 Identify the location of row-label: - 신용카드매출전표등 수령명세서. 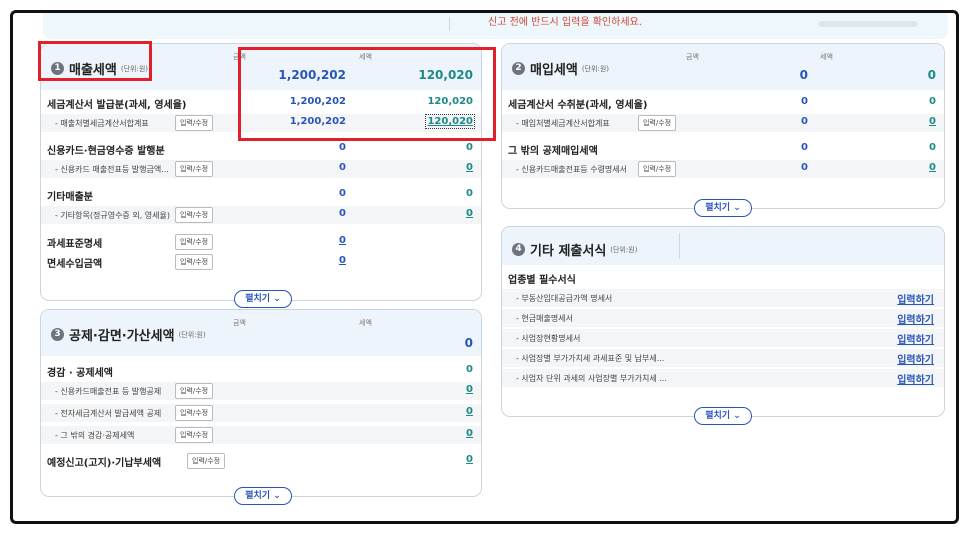
(572, 169).